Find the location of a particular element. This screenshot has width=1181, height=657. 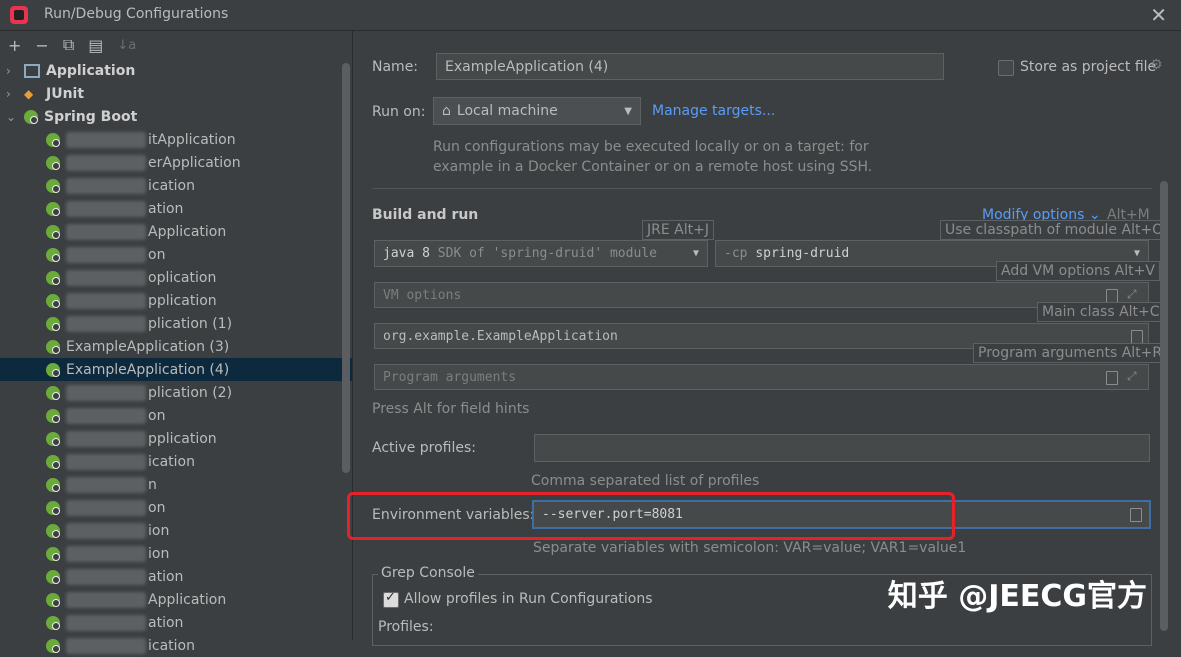

tree-item-label: ation is located at coordinates (166, 208).